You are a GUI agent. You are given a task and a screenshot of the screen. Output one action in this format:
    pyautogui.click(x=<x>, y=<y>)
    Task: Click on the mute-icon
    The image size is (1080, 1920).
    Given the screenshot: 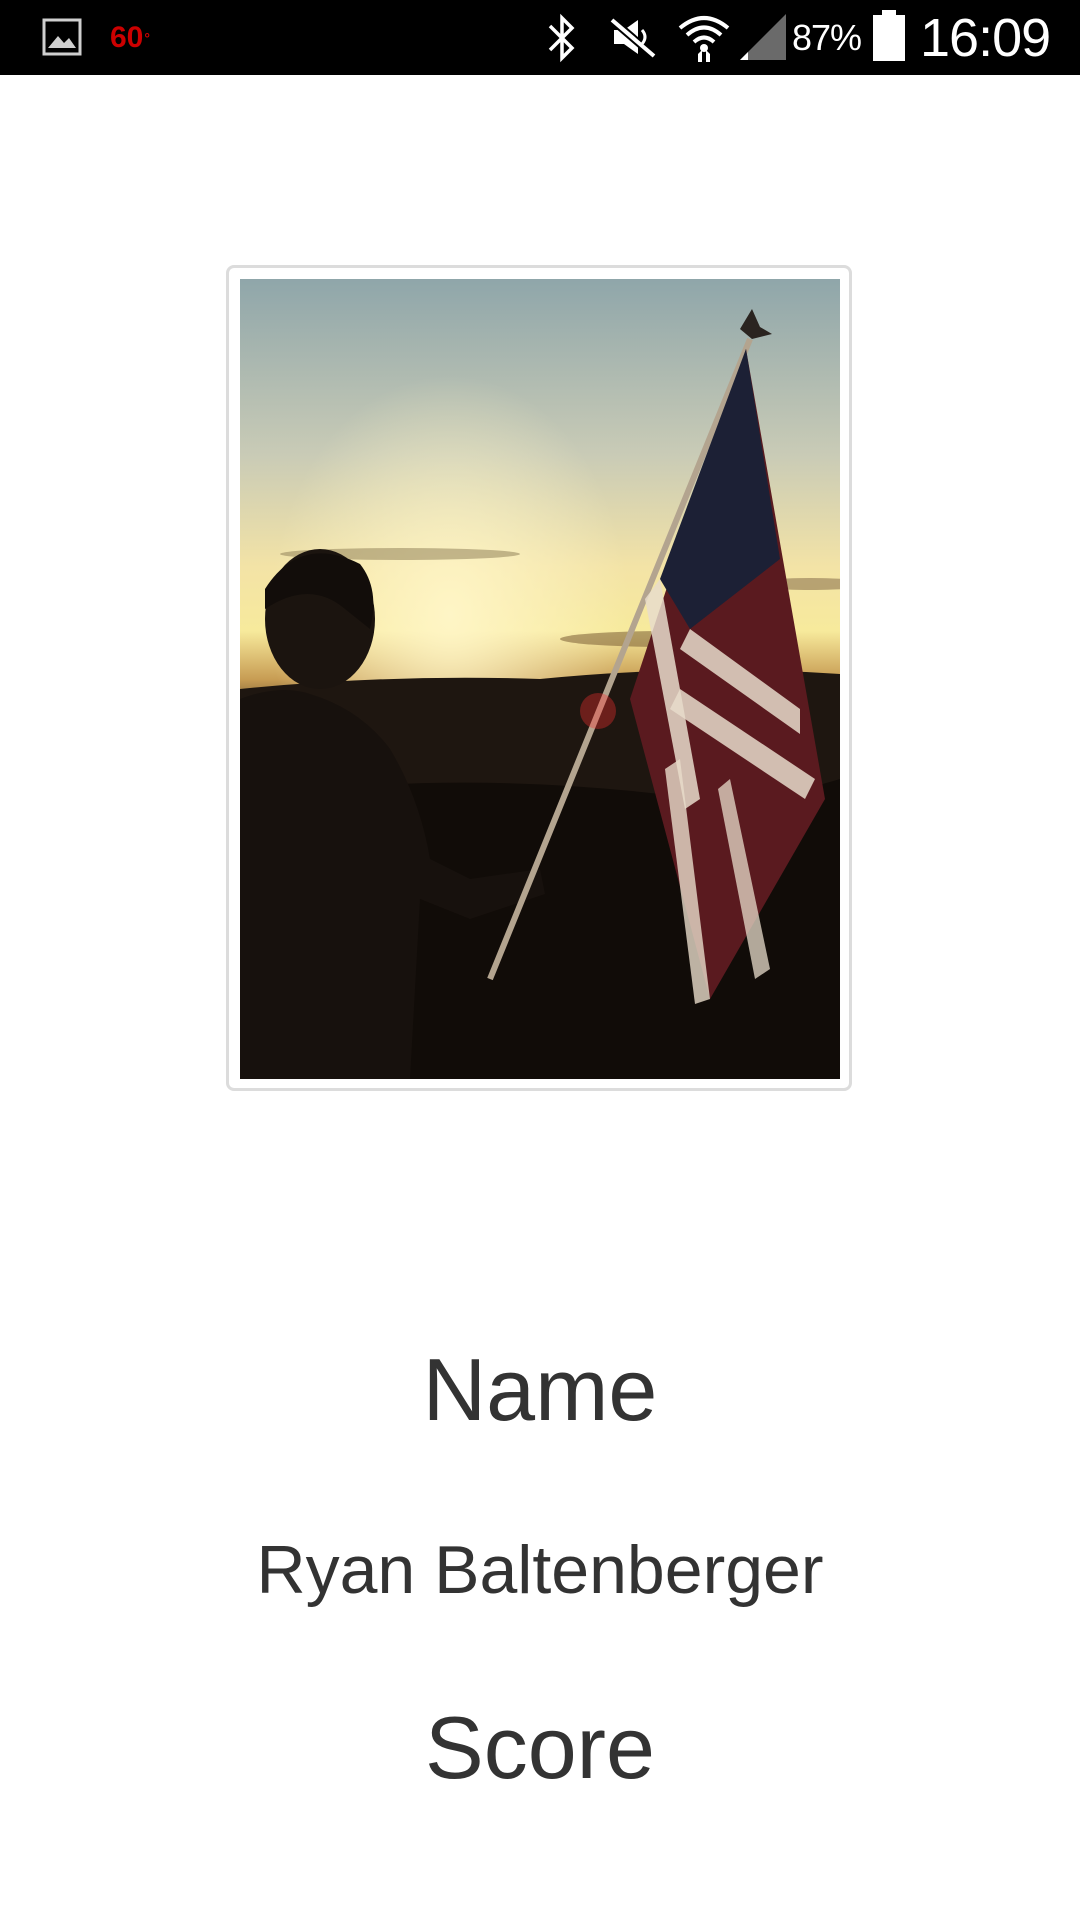 What is the action you would take?
    pyautogui.click(x=633, y=38)
    